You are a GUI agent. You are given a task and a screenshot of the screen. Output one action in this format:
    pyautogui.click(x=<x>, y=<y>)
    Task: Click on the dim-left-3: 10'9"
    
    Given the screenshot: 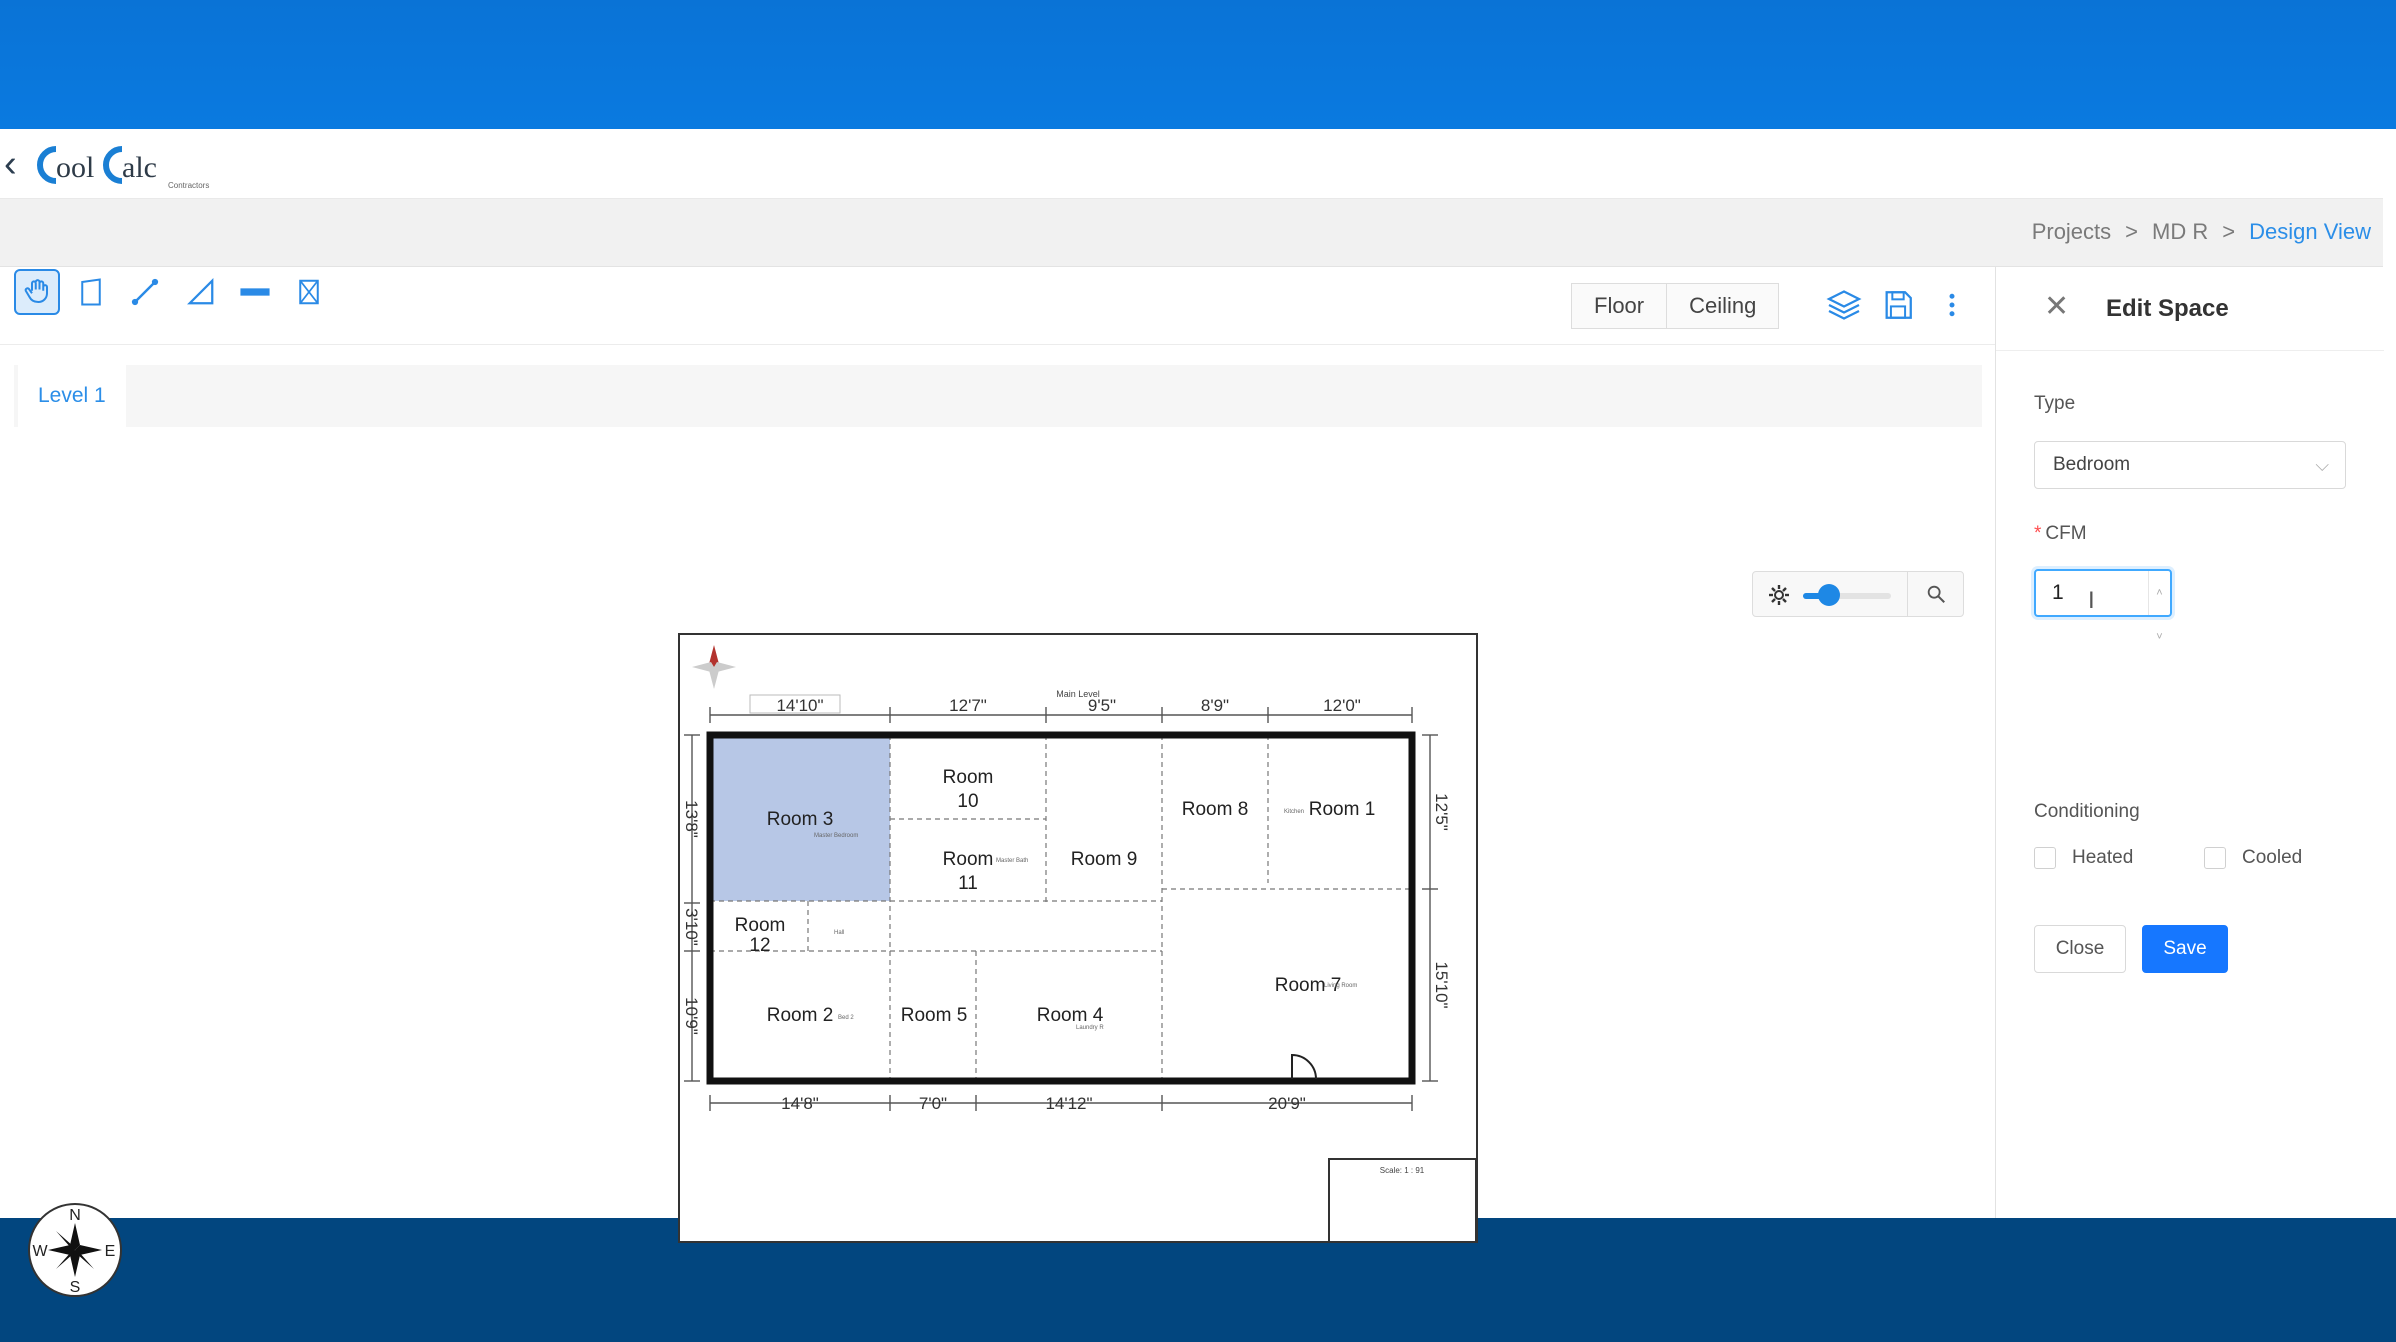 What is the action you would take?
    pyautogui.click(x=691, y=1016)
    